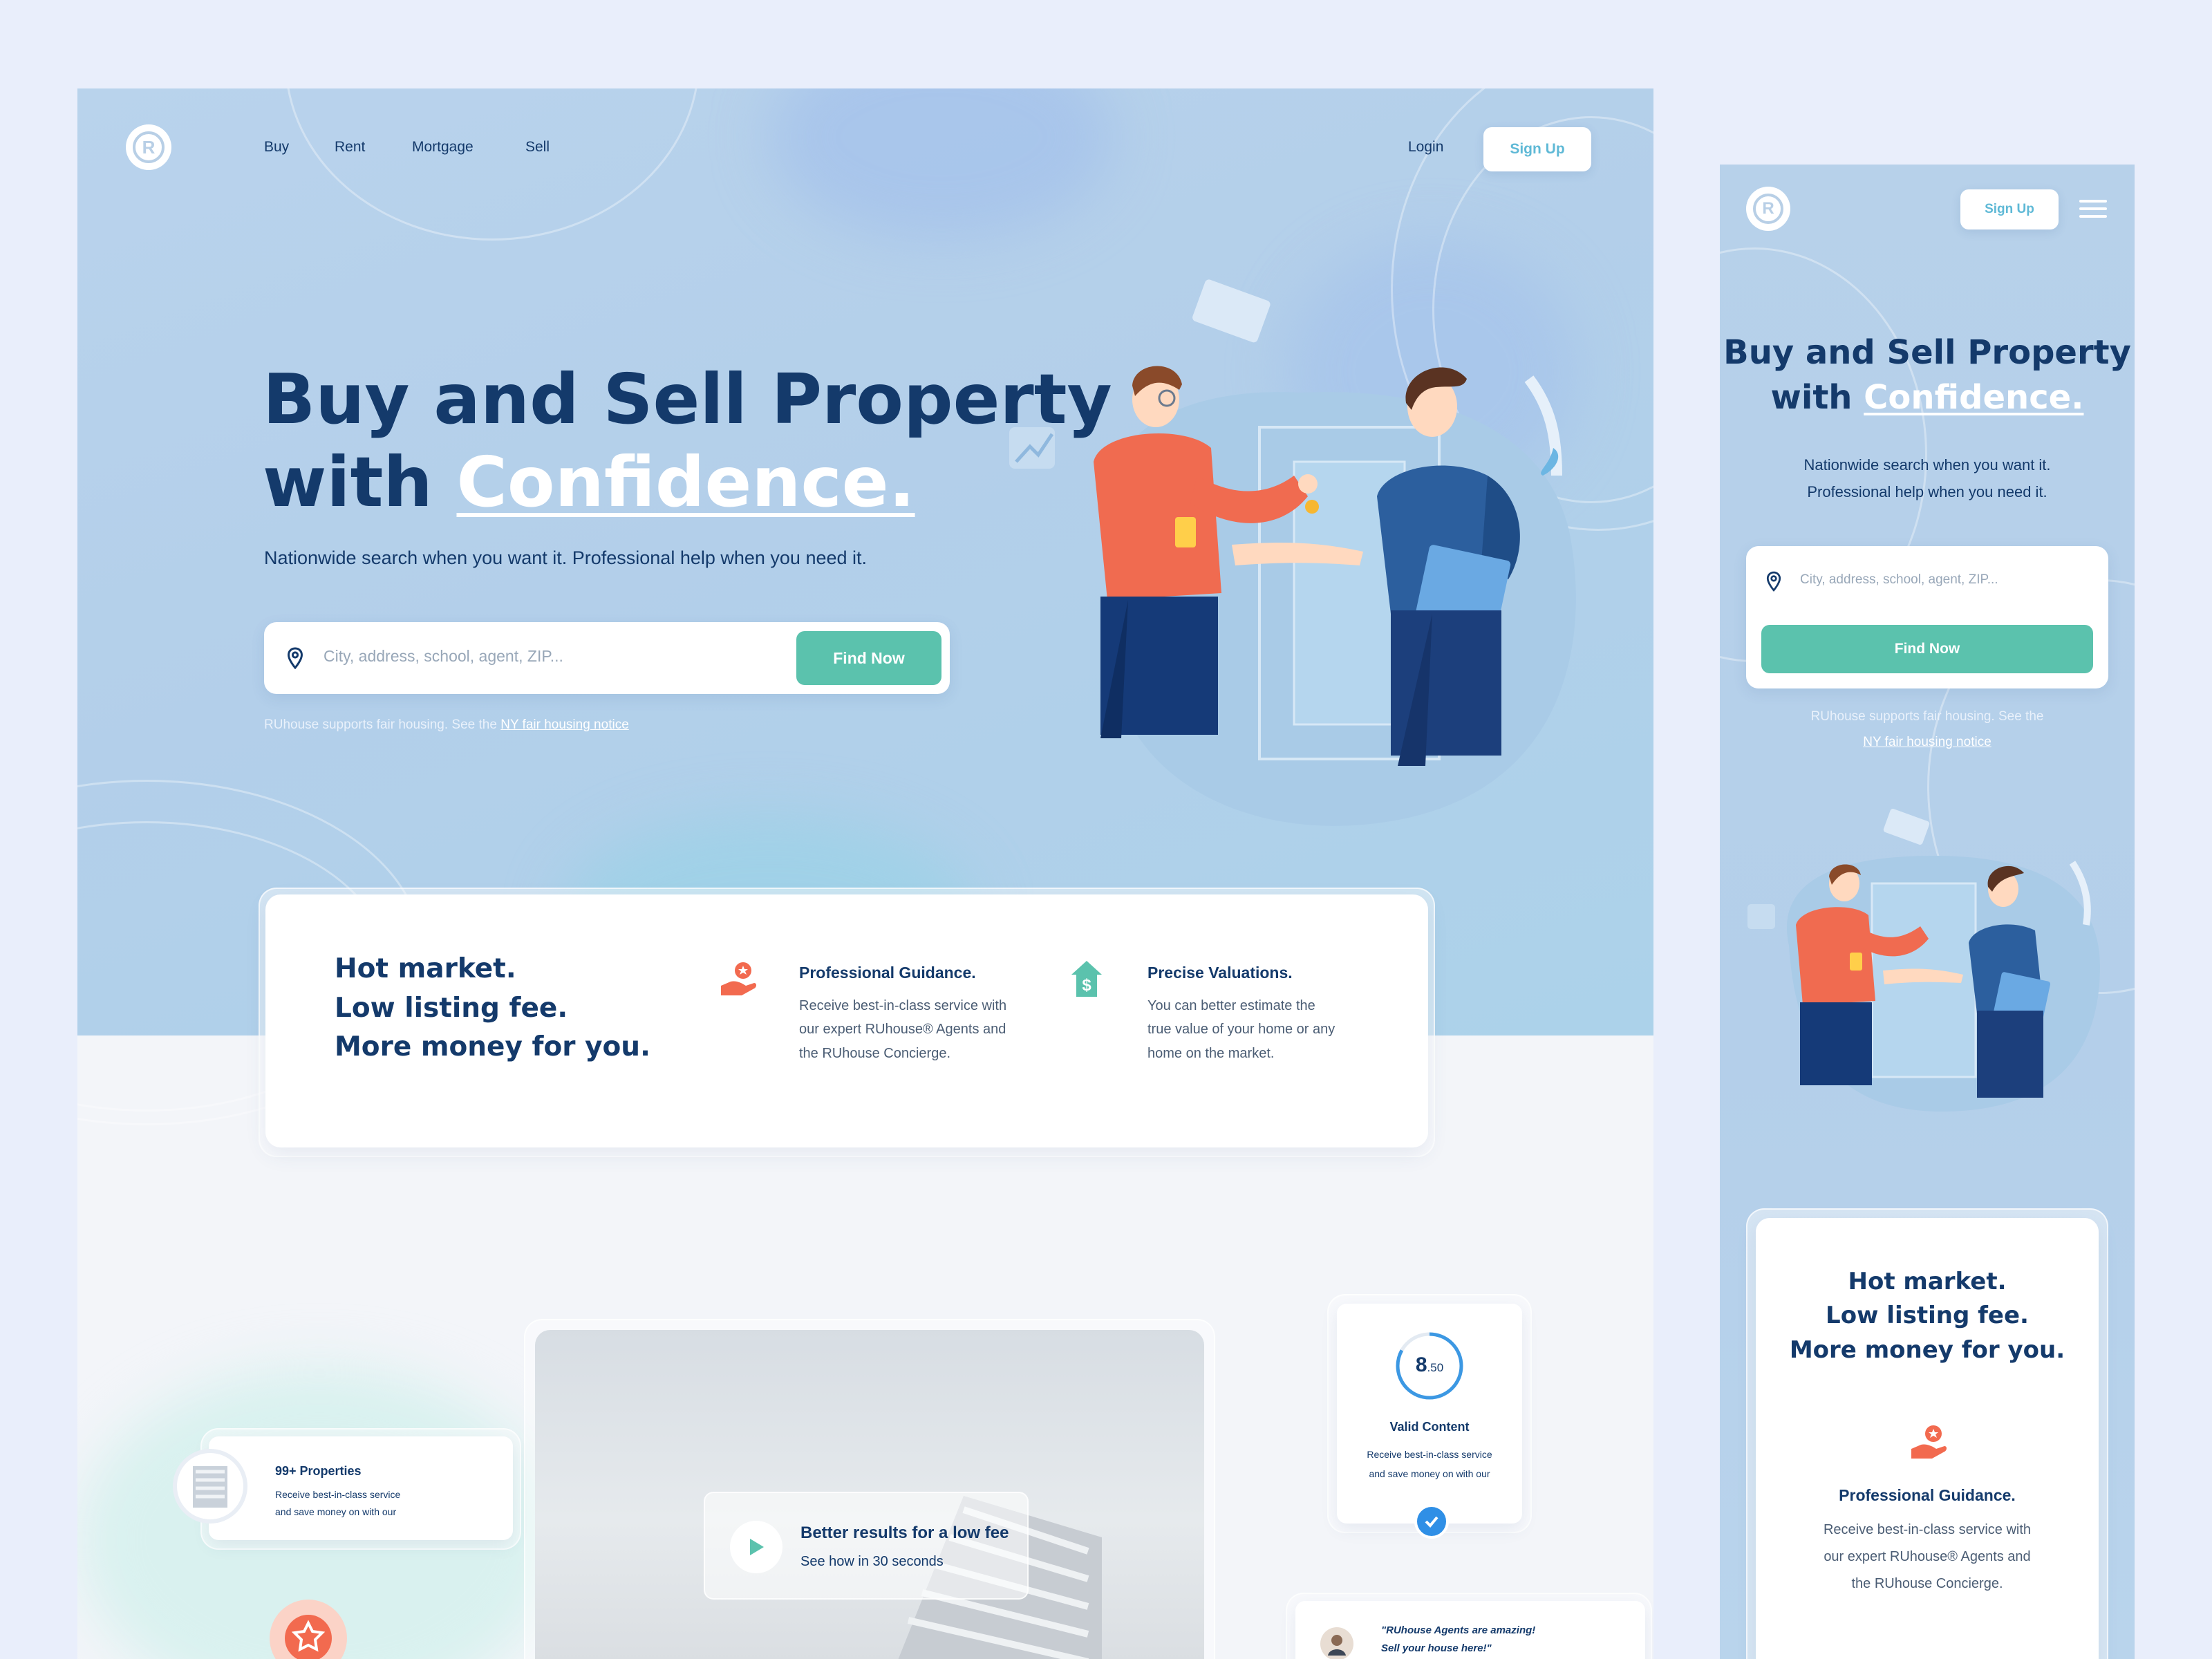 This screenshot has height=1659, width=2212. Describe the element at coordinates (687, 399) in the screenshot. I see `hero-title-line1: Buy and Sell Property` at that location.